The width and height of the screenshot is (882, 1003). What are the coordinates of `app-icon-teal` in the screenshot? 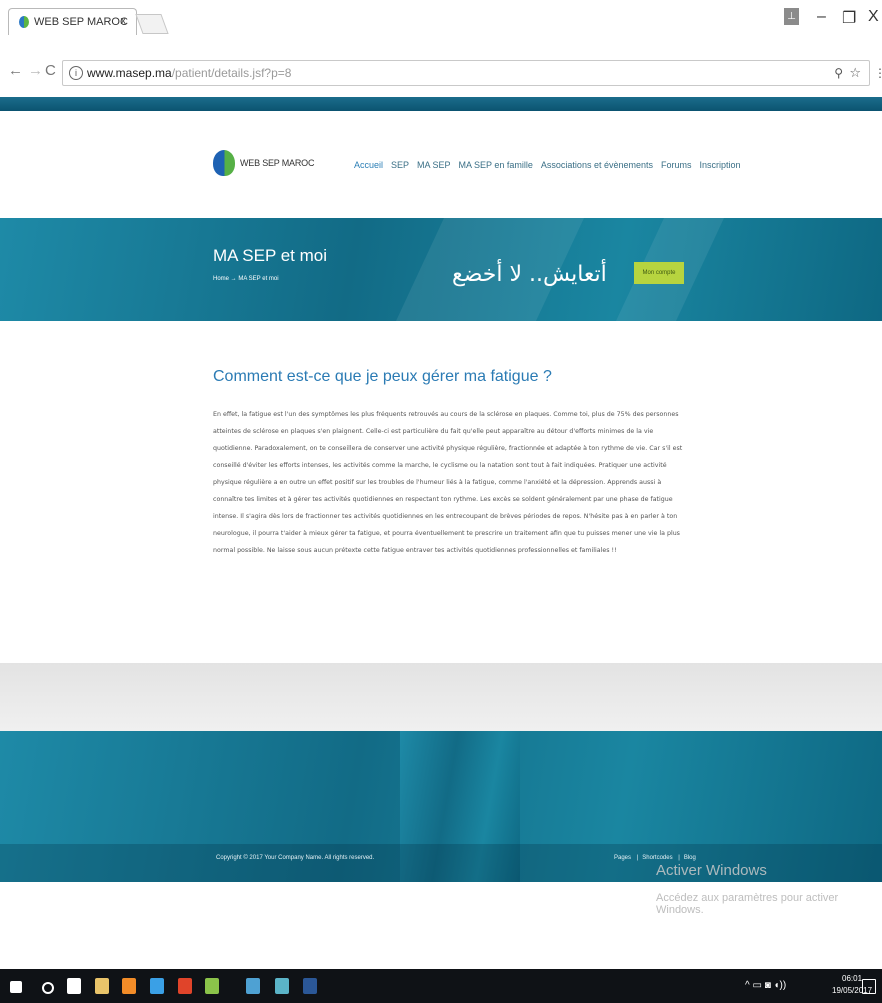 It's located at (282, 986).